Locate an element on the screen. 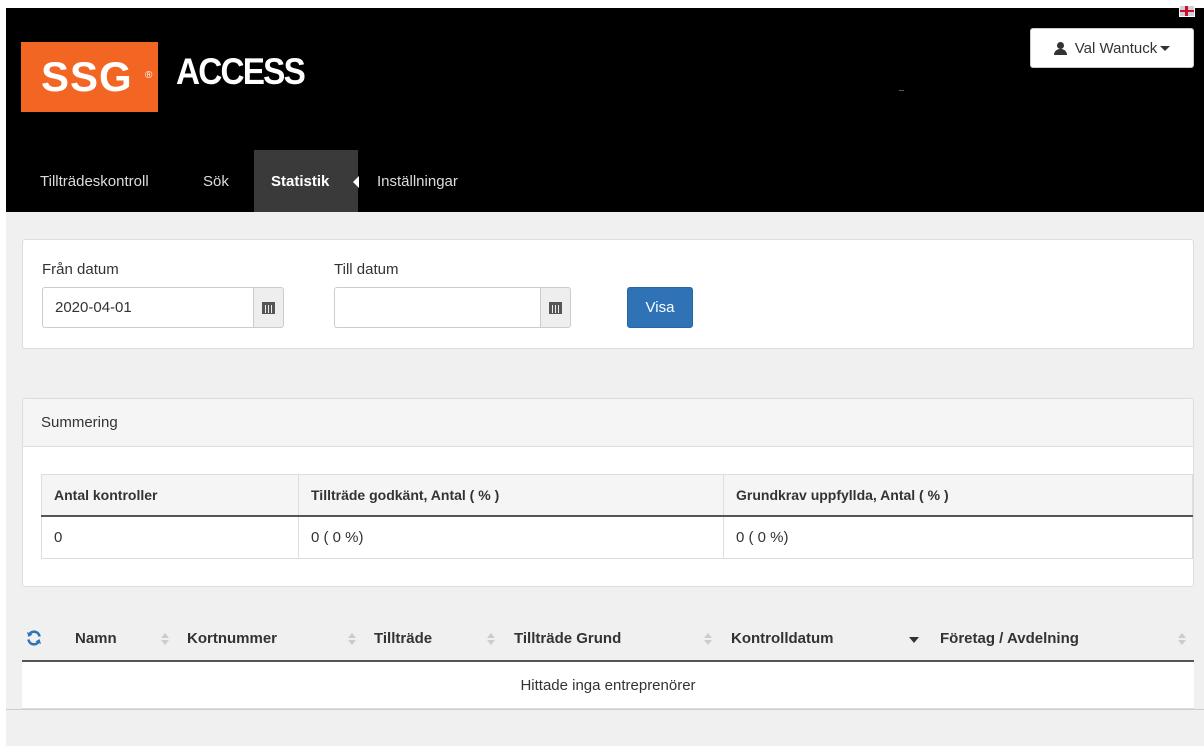 This screenshot has width=1204, height=746. caret-down-icon is located at coordinates (1165, 48).